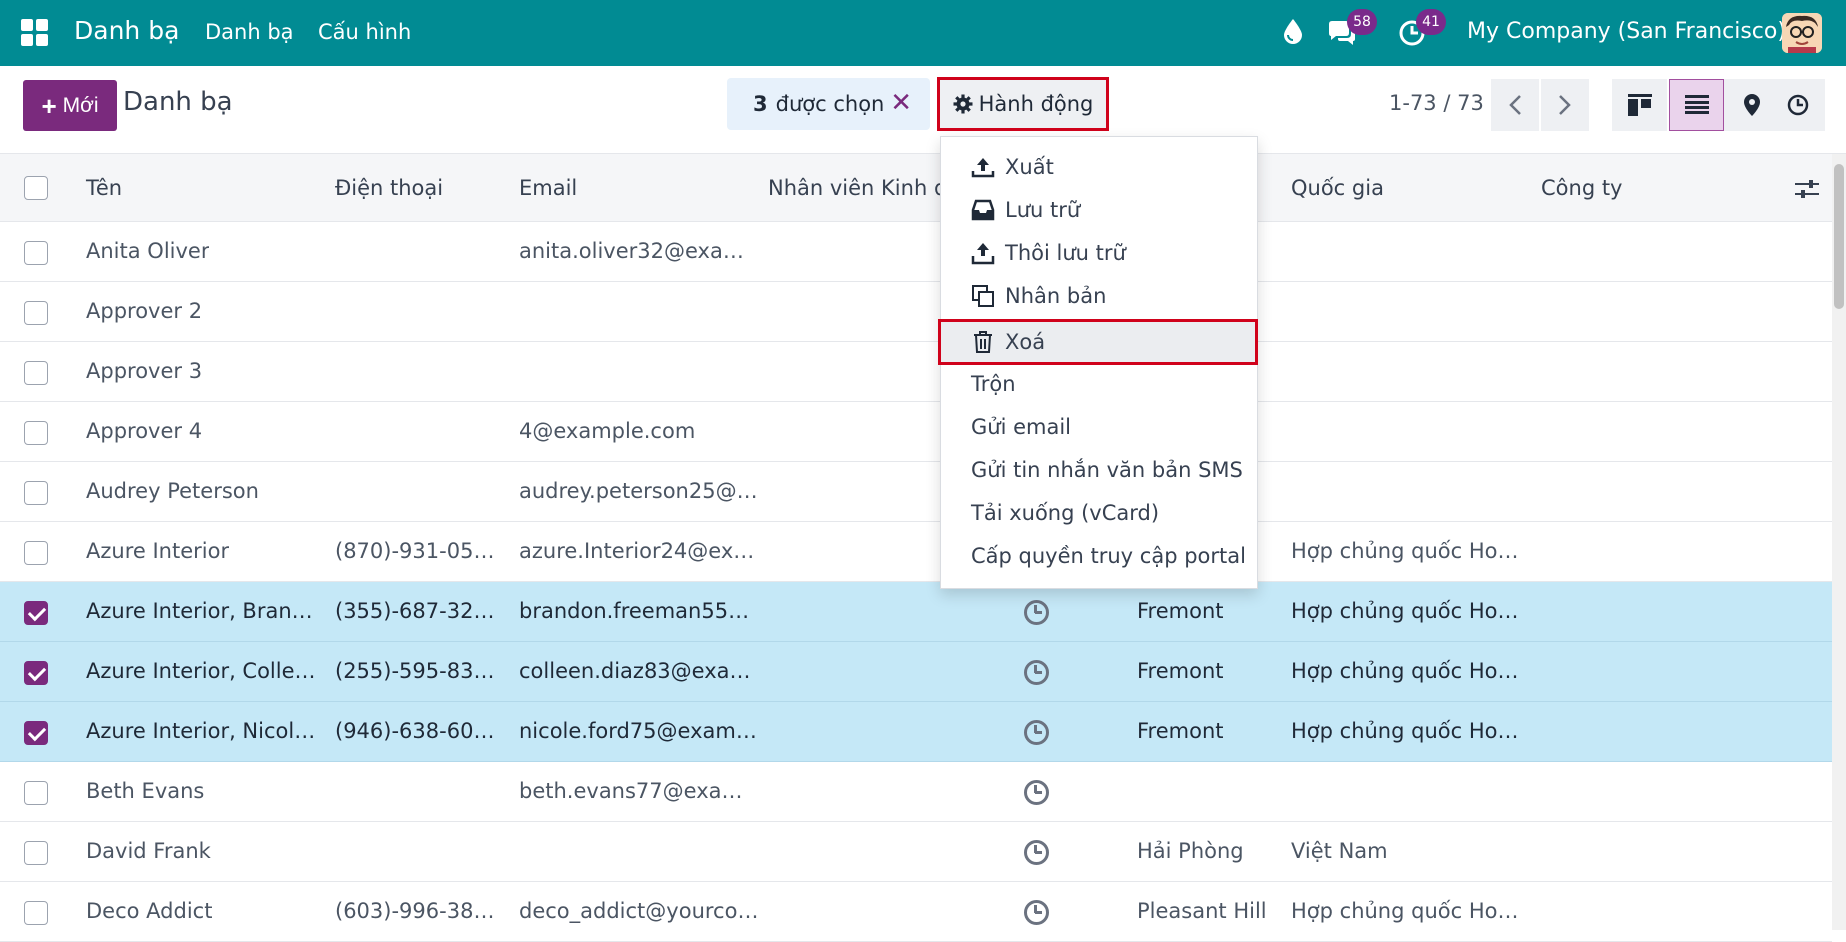 Image resolution: width=1846 pixels, height=942 pixels. Describe the element at coordinates (983, 168) in the screenshot. I see `upload-icon` at that location.